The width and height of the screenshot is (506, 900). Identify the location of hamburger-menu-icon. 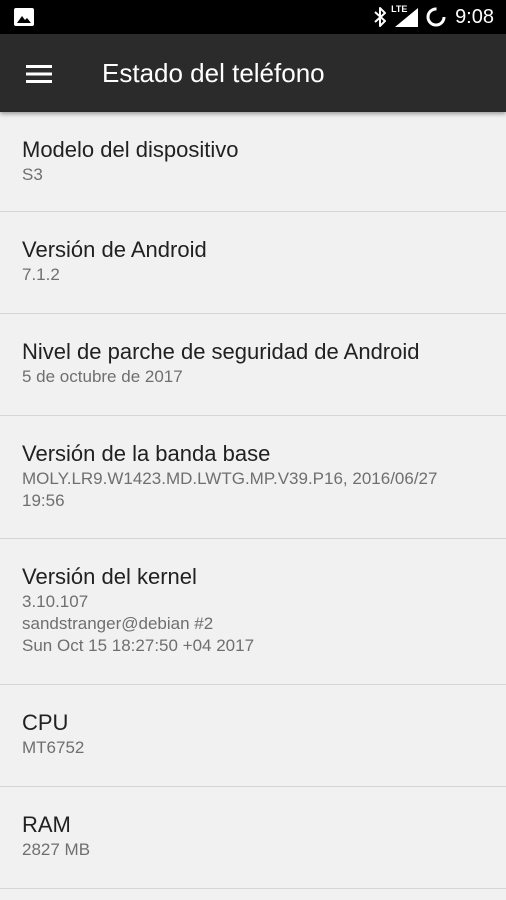
(39, 74).